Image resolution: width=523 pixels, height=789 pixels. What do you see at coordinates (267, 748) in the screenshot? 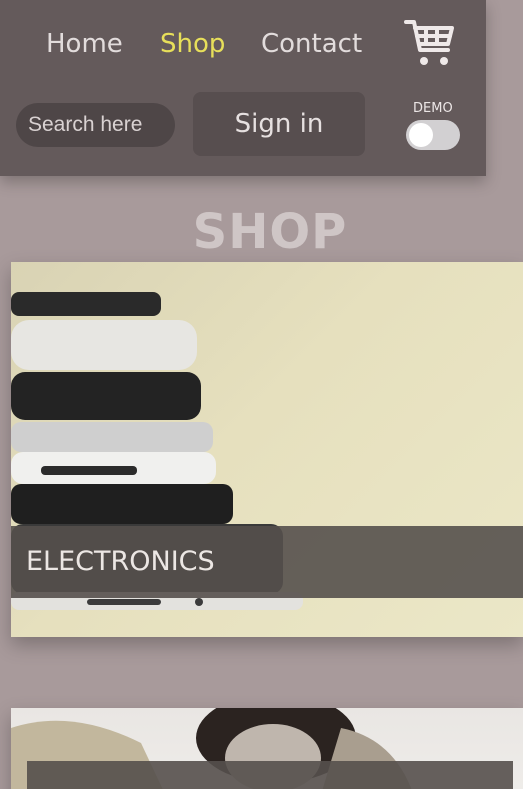
I see `category-card-fashion` at bounding box center [267, 748].